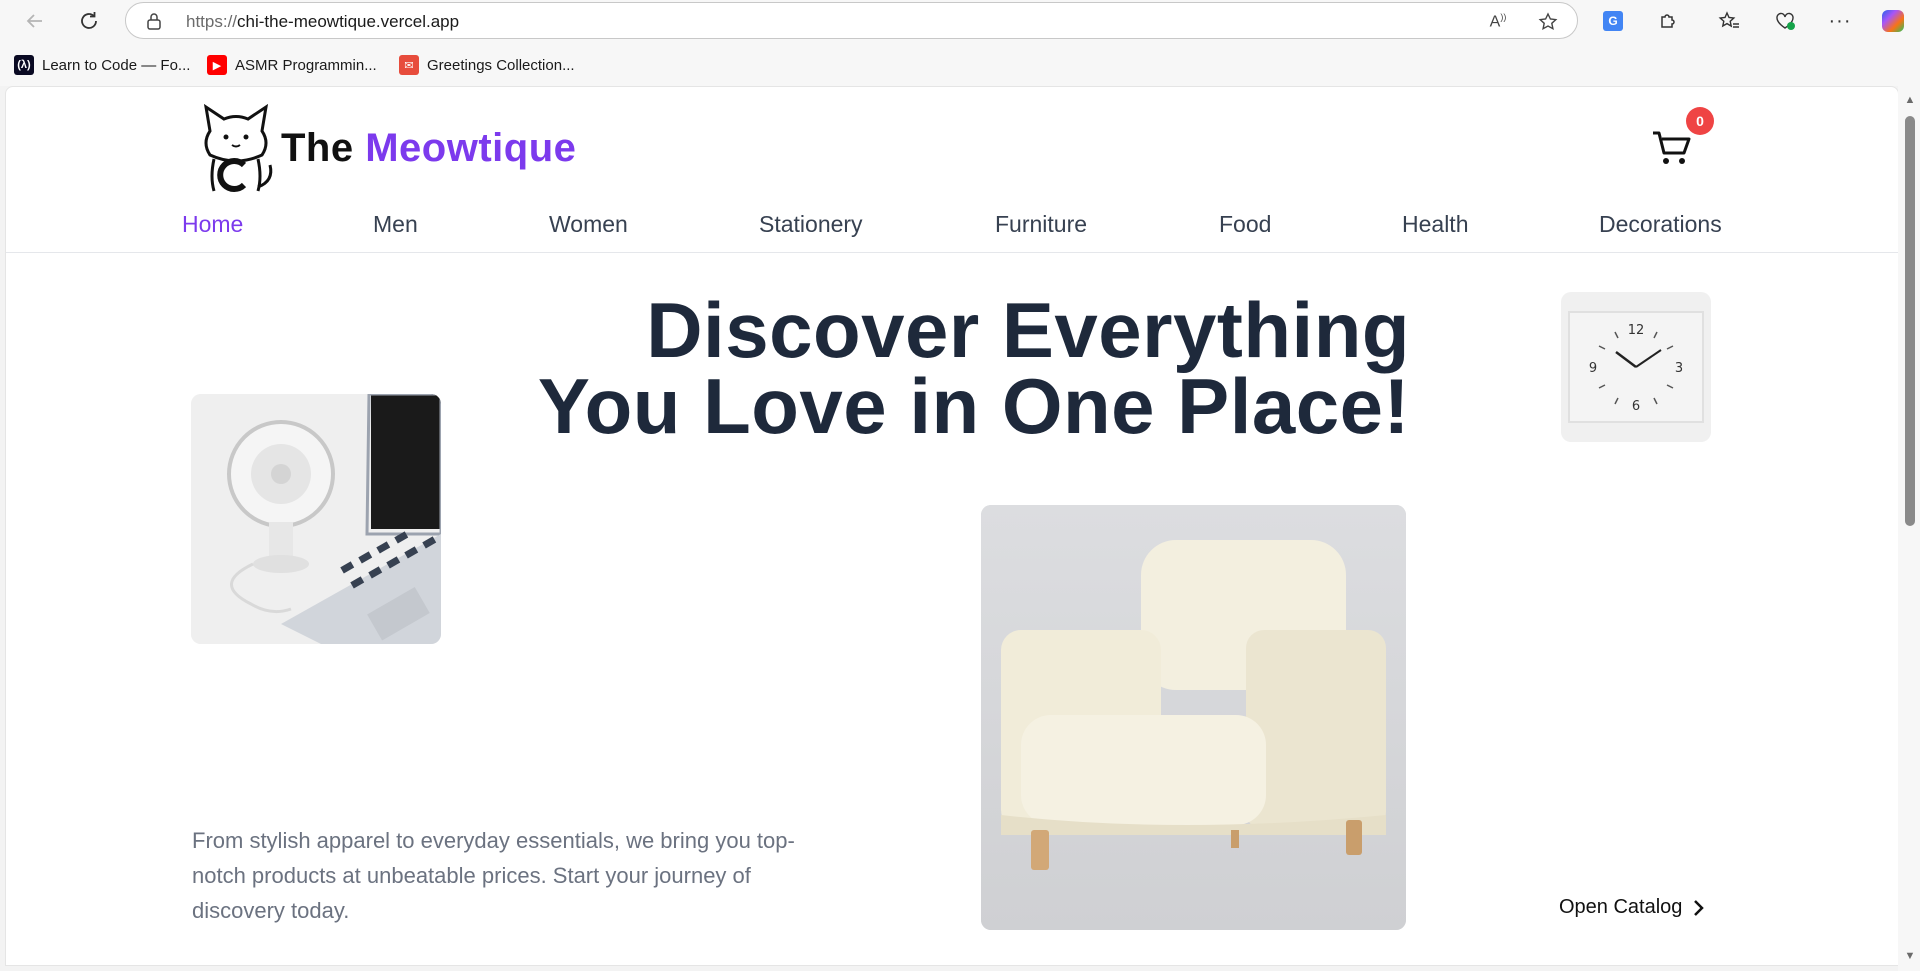  I want to click on browser-essentials-button, so click(1785, 21).